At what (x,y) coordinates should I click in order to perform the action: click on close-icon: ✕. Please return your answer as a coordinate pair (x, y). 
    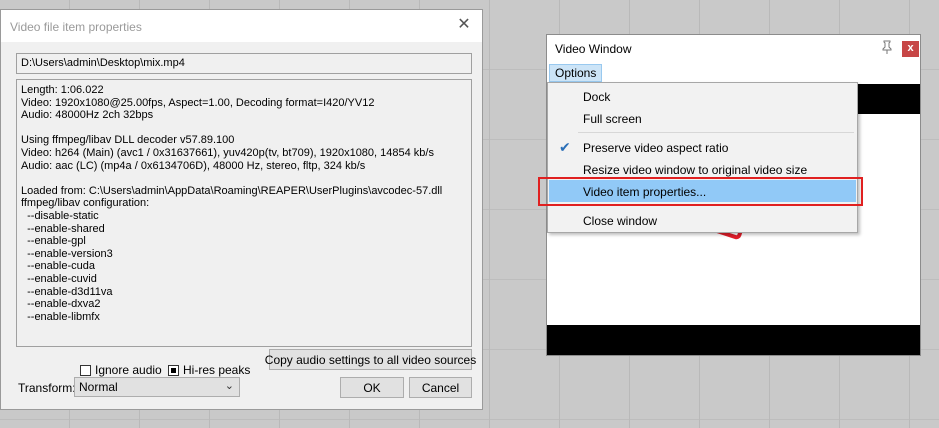
    Looking at the image, I should click on (464, 25).